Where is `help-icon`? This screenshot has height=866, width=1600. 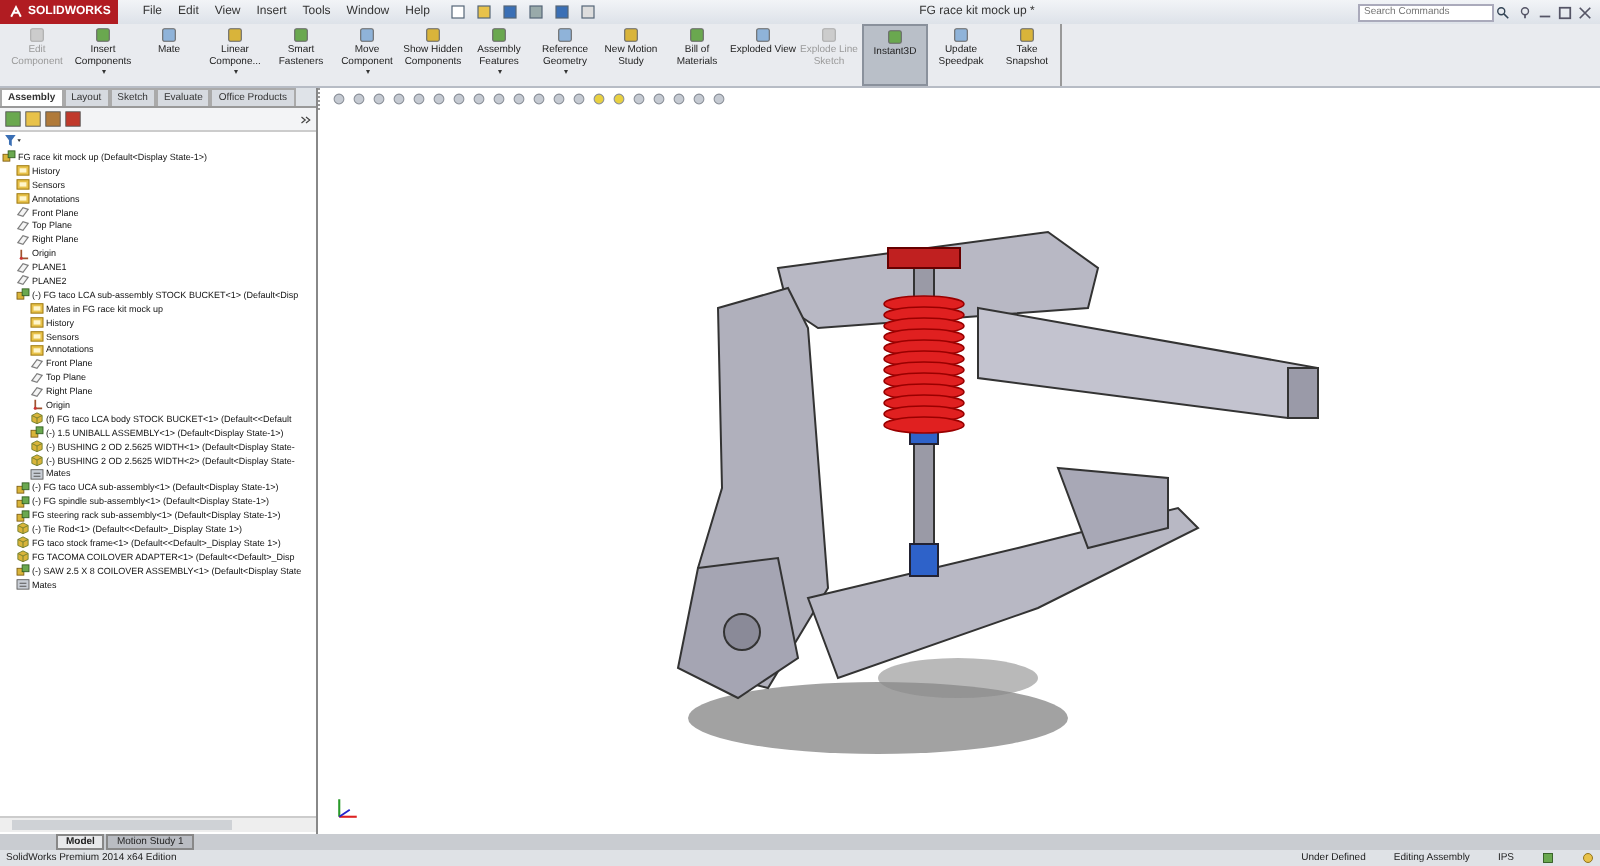
help-icon is located at coordinates (1525, 12).